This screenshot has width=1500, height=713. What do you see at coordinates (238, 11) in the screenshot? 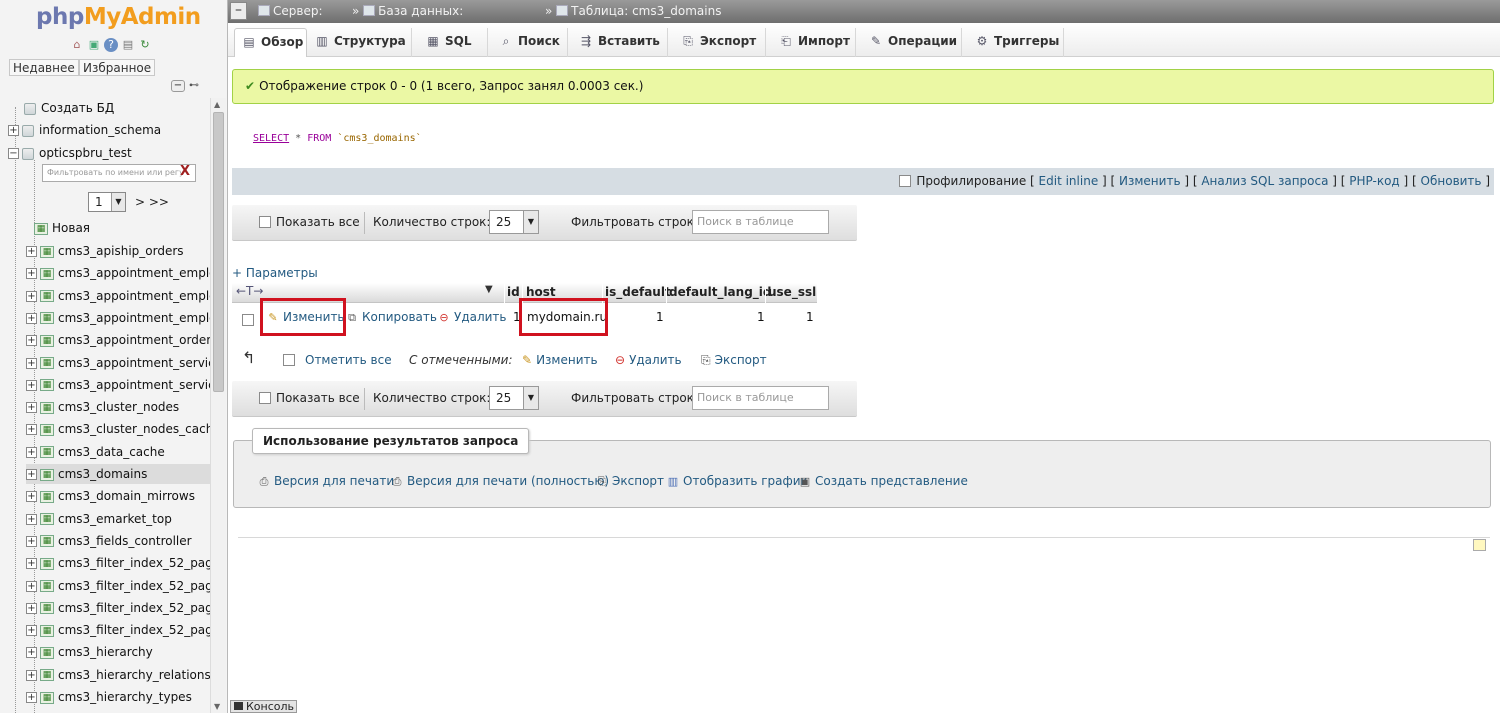
I see `collapse-nav-button: –` at bounding box center [238, 11].